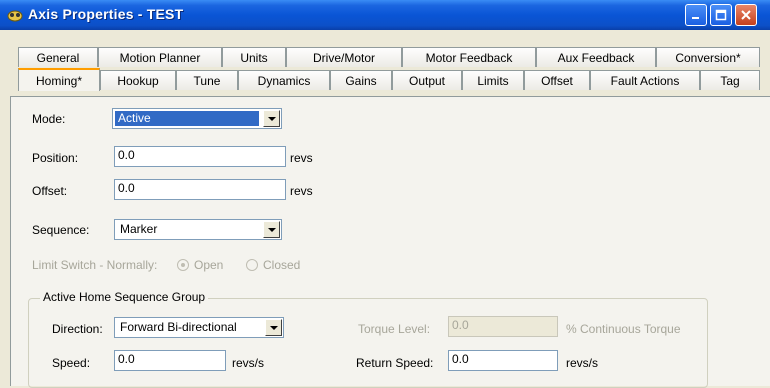 This screenshot has width=770, height=388. Describe the element at coordinates (645, 80) in the screenshot. I see `tab-fault-actions: Fault Actions` at that location.